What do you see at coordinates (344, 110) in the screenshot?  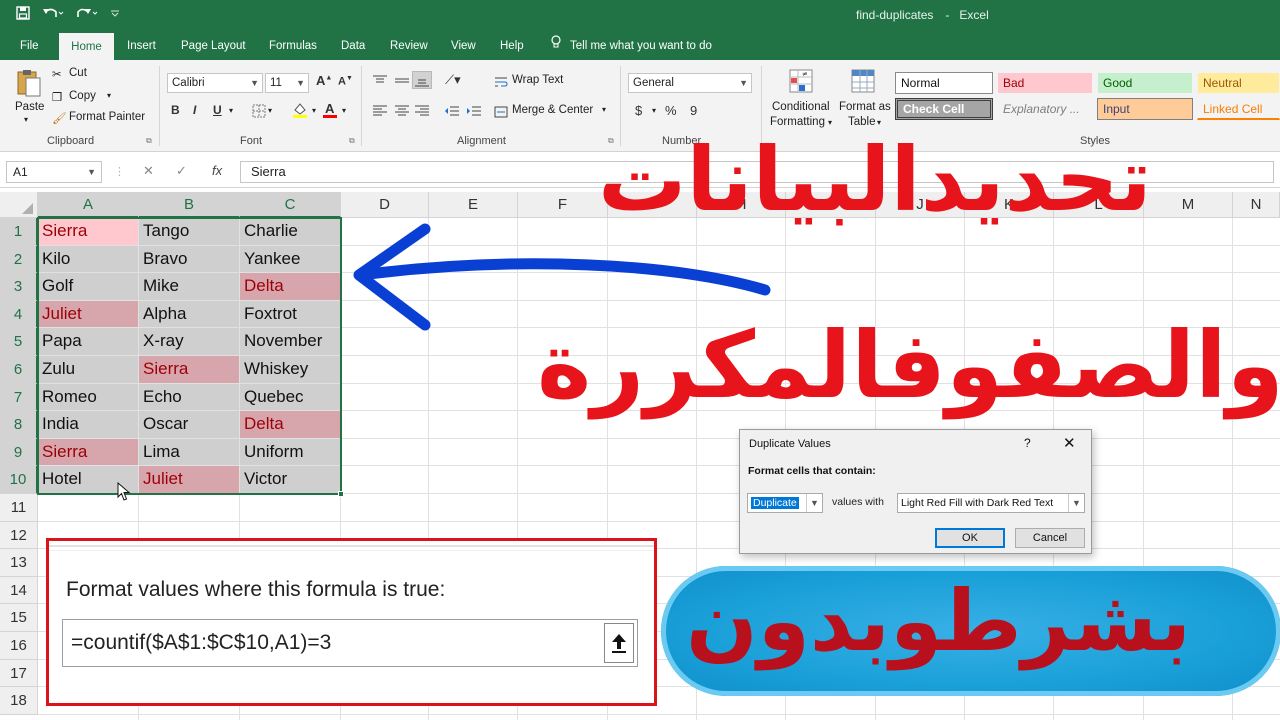 I see `font-color-dropdown-icon: ▾` at bounding box center [344, 110].